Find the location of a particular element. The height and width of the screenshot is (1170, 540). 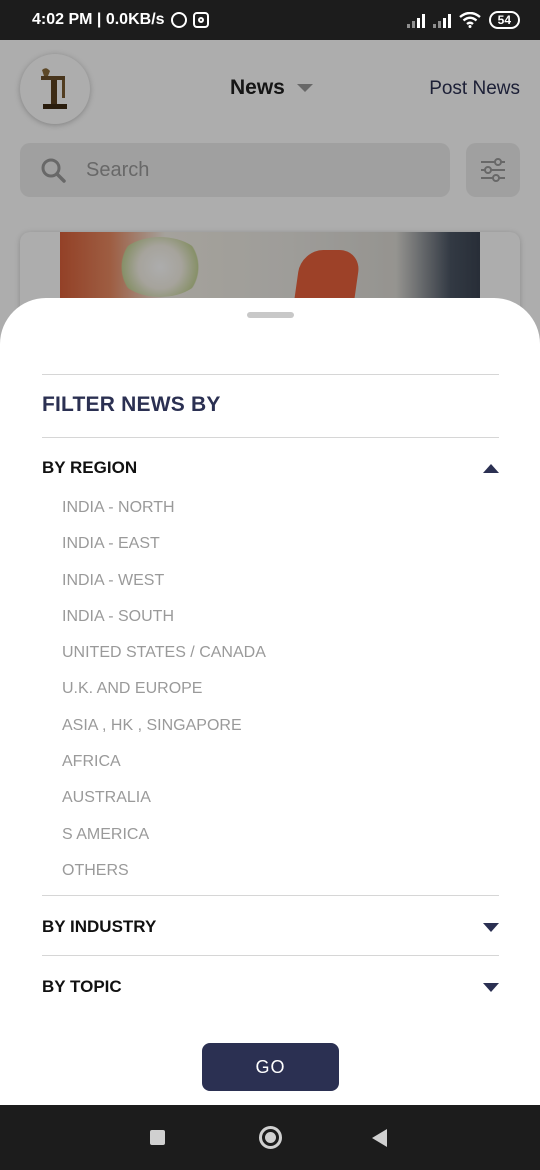

home-icon is located at coordinates (270, 1137).